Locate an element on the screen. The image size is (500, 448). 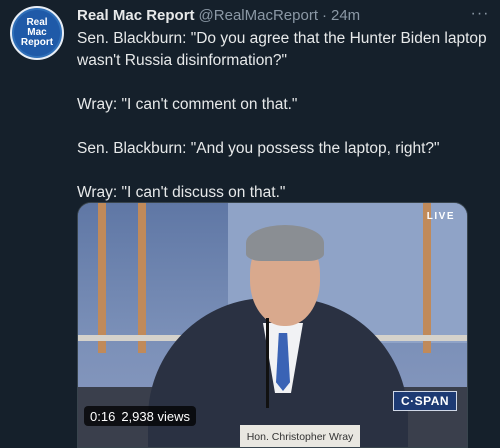
avatar-logo: Real Mac Report is located at coordinates (37, 33).